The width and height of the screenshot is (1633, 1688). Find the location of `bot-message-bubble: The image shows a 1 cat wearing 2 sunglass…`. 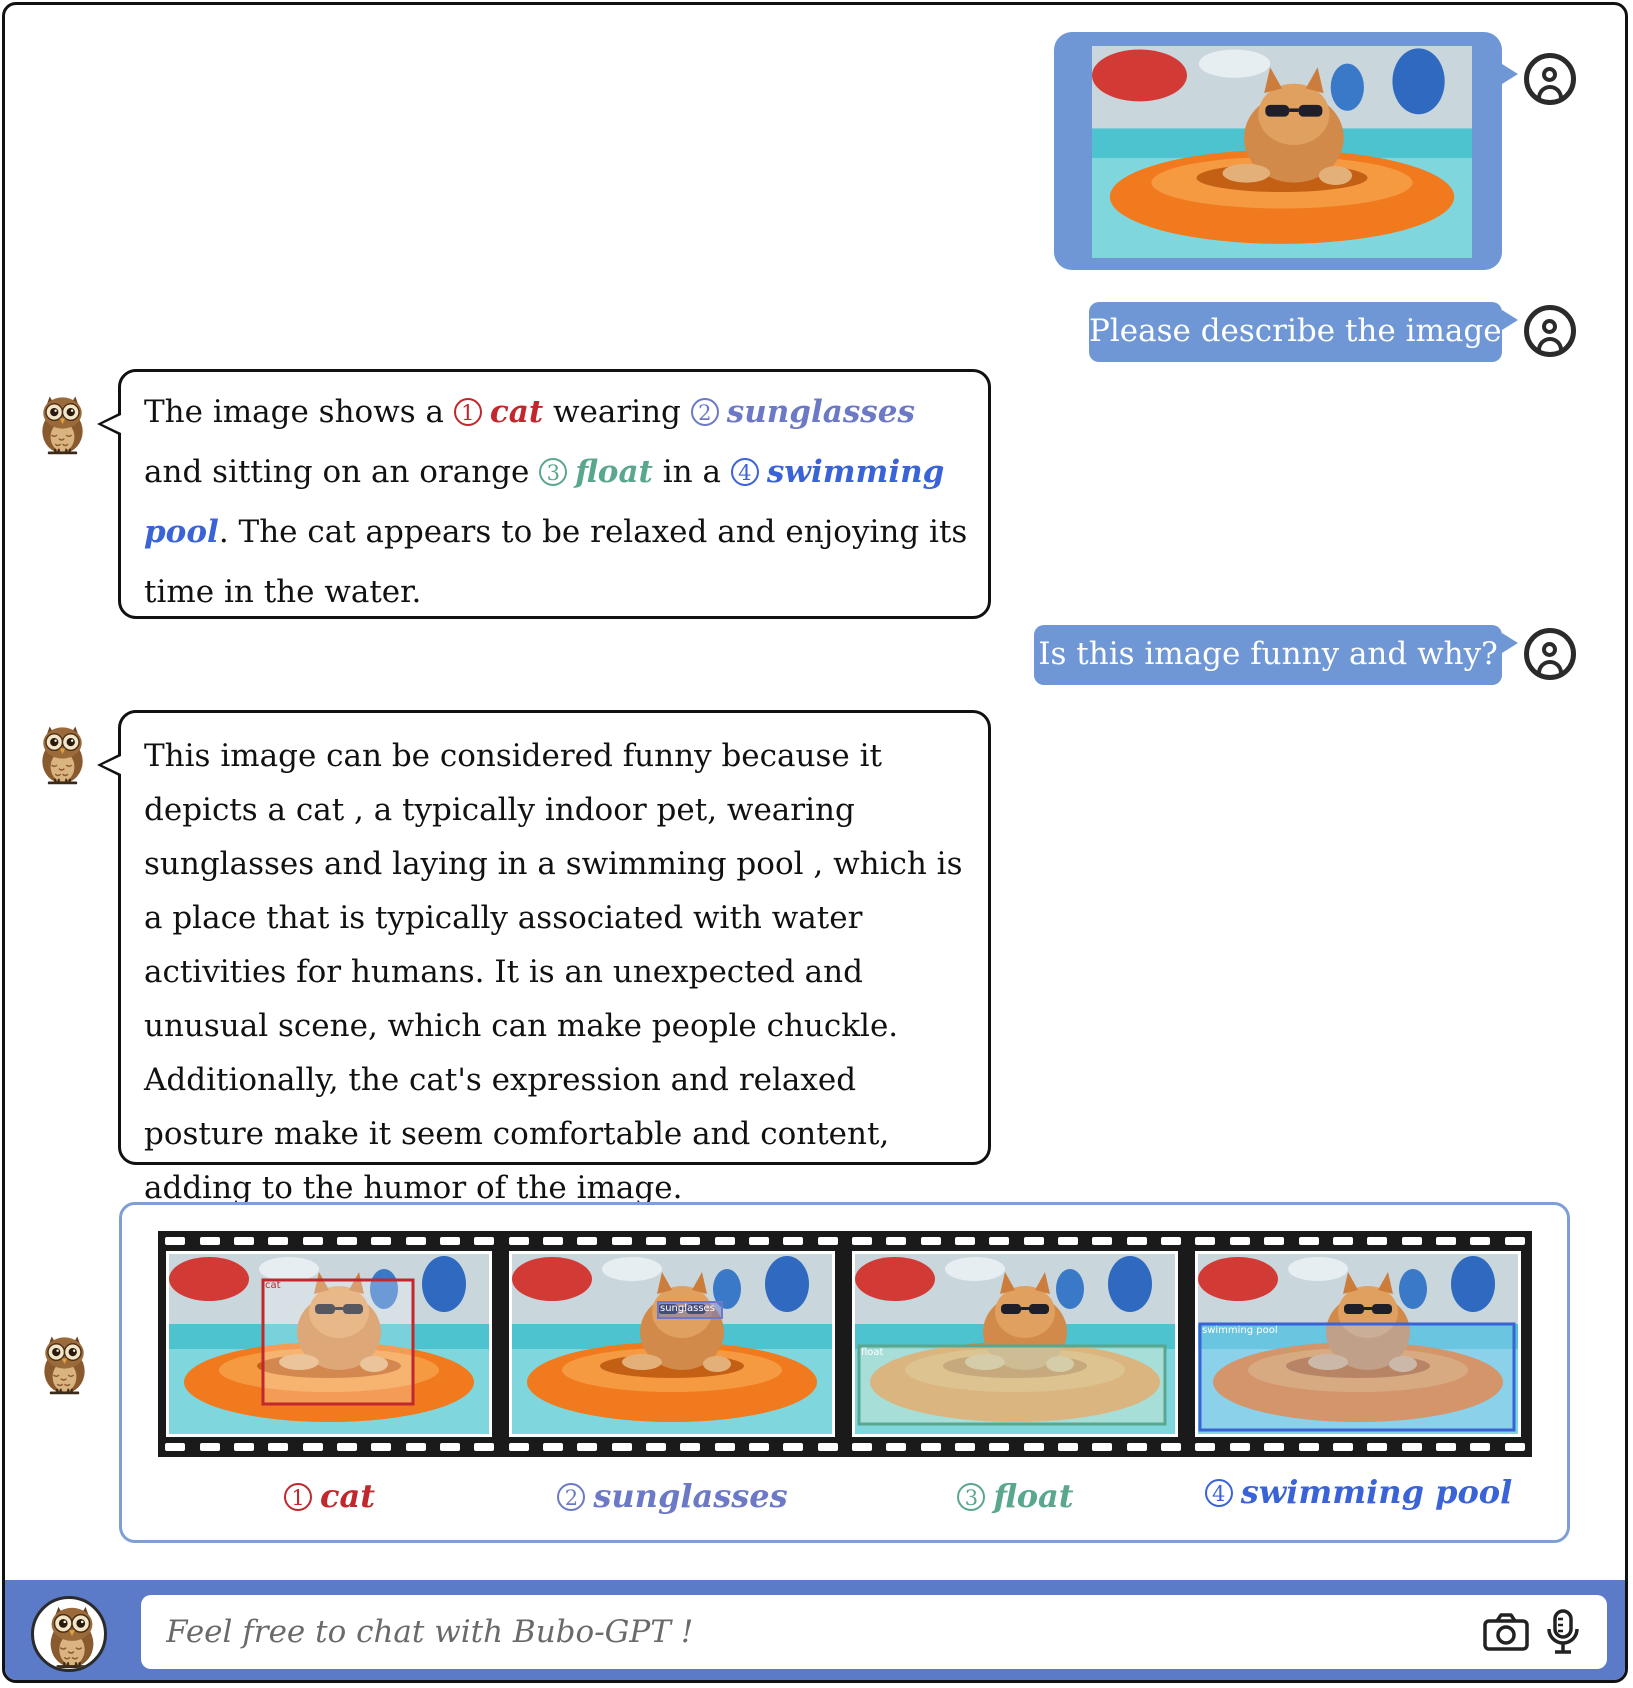

bot-message-bubble: The image shows a 1 cat wearing 2 sunglass… is located at coordinates (544, 495).